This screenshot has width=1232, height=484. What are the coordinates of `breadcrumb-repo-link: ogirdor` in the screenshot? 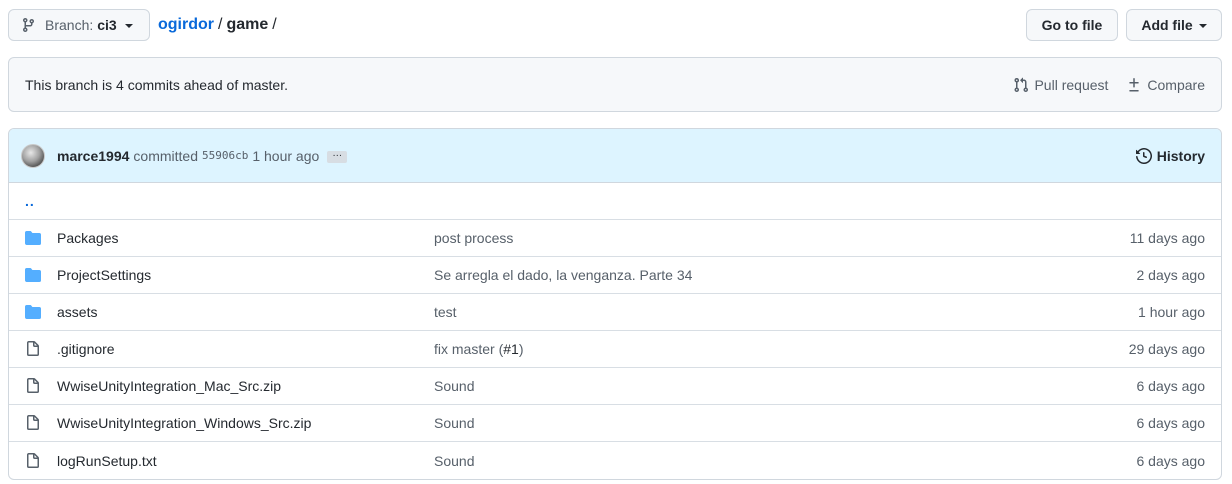 It's located at (186, 25).